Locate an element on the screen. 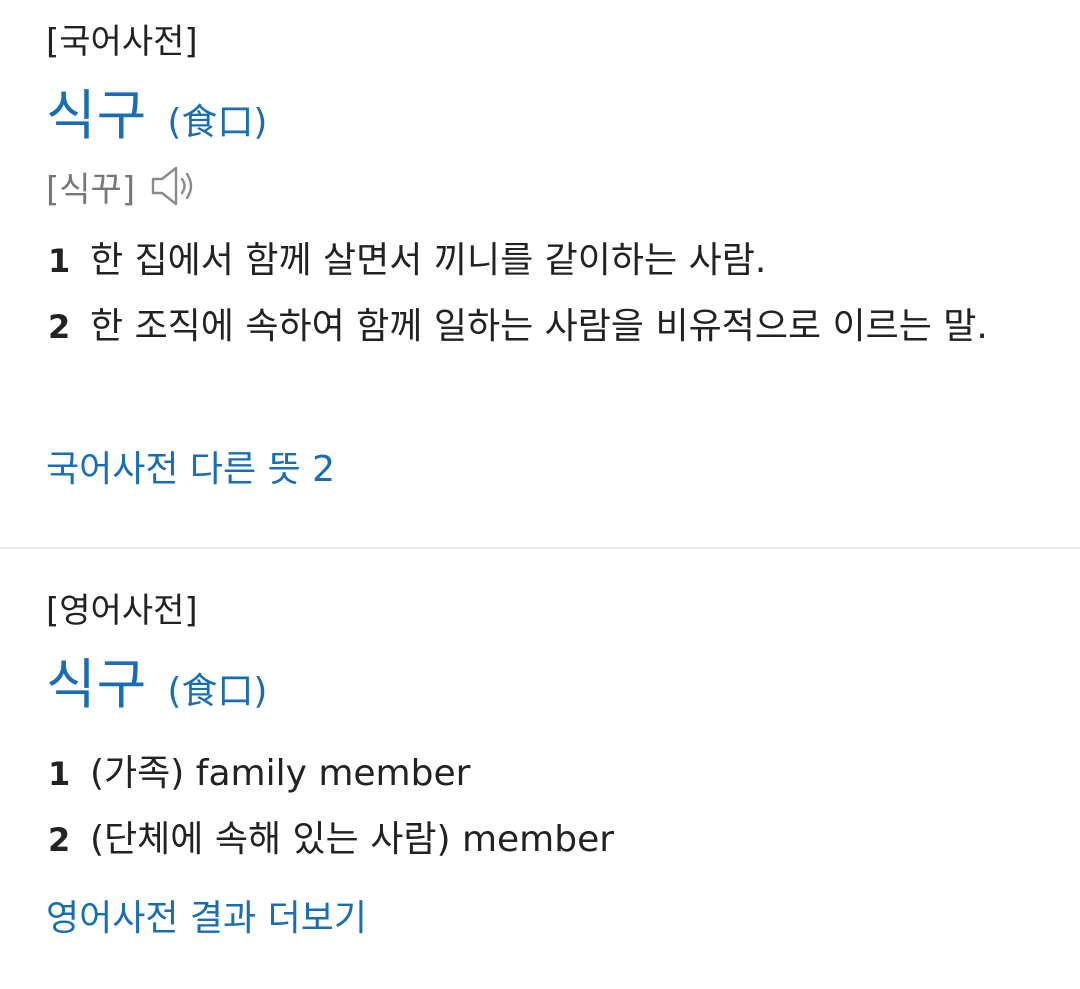 The height and width of the screenshot is (989, 1080). dictionary-label: [영어사전] is located at coordinates (122, 611).